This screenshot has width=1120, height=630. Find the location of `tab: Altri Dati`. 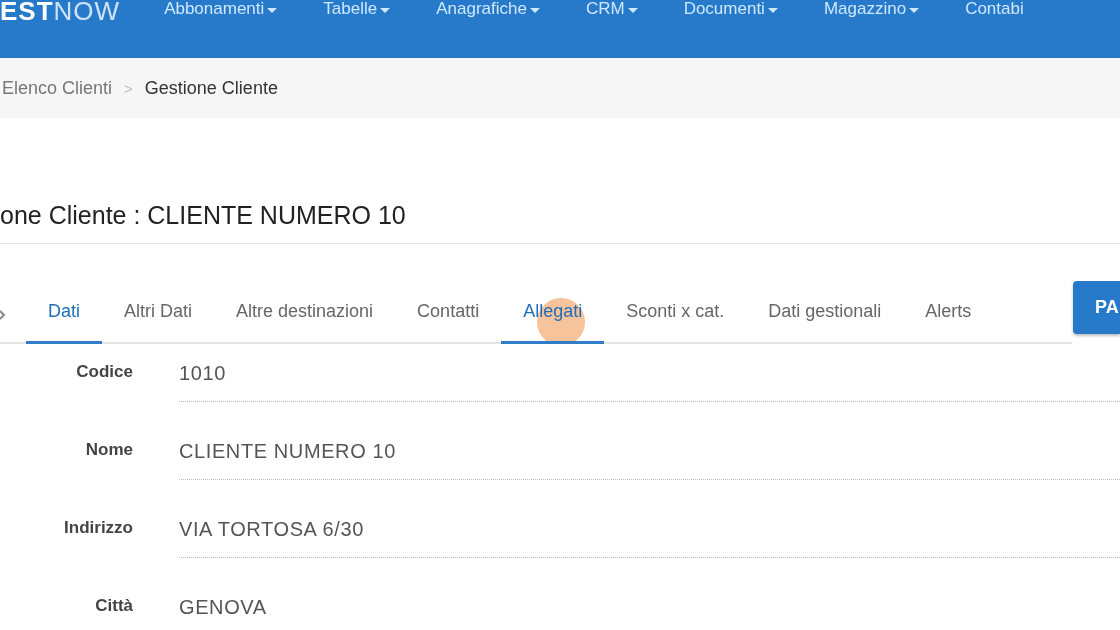

tab: Altri Dati is located at coordinates (158, 322).